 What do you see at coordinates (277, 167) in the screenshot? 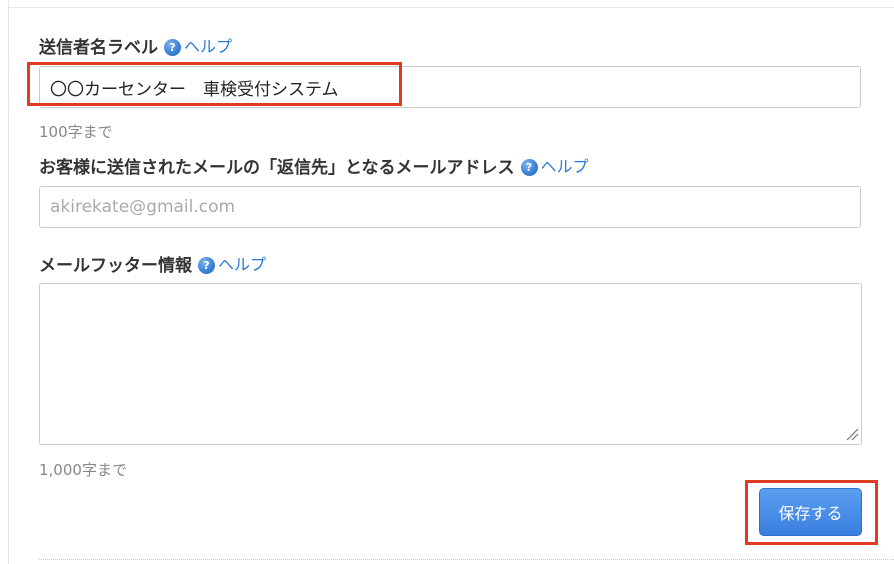
I see `reply-to-label-title: お客様に送信されたメールの「返信先」となるメールアドレス` at bounding box center [277, 167].